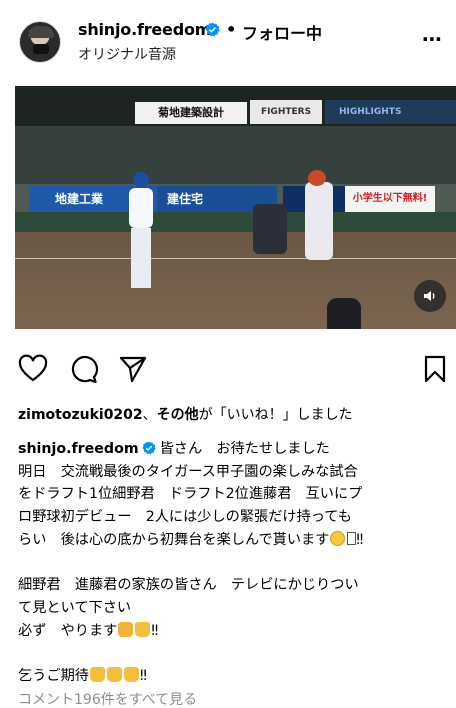 The height and width of the screenshot is (708, 456). What do you see at coordinates (270, 229) in the screenshot?
I see `video-catcher` at bounding box center [270, 229].